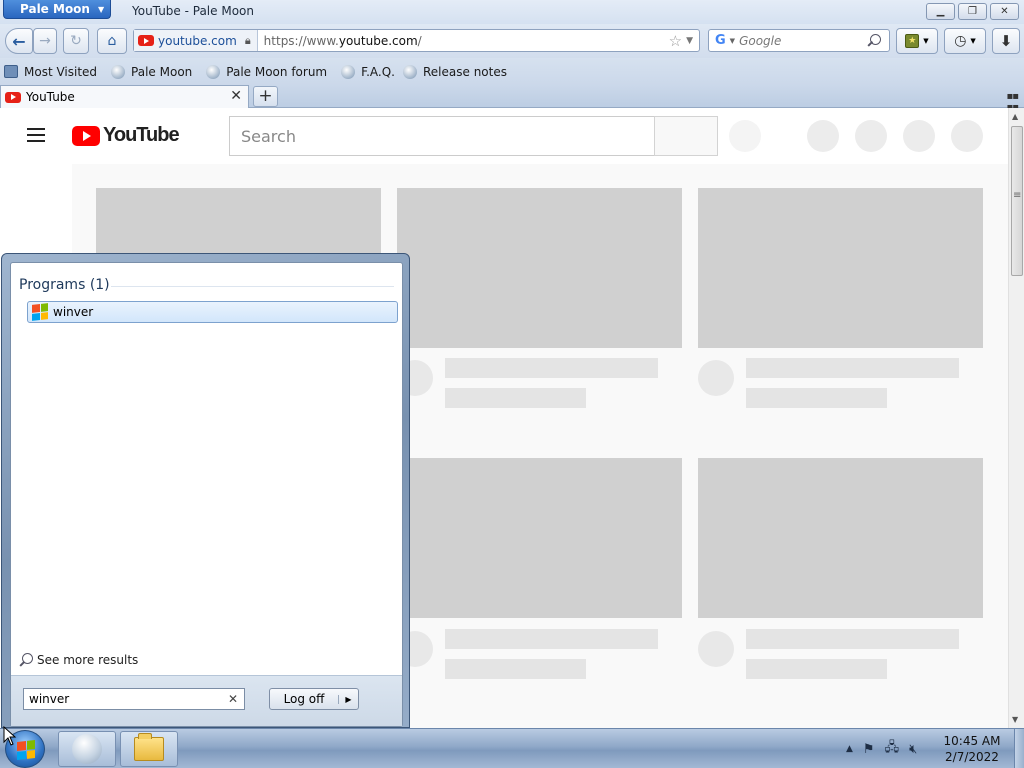  Describe the element at coordinates (19, 41) in the screenshot. I see `back-button: ←` at that location.